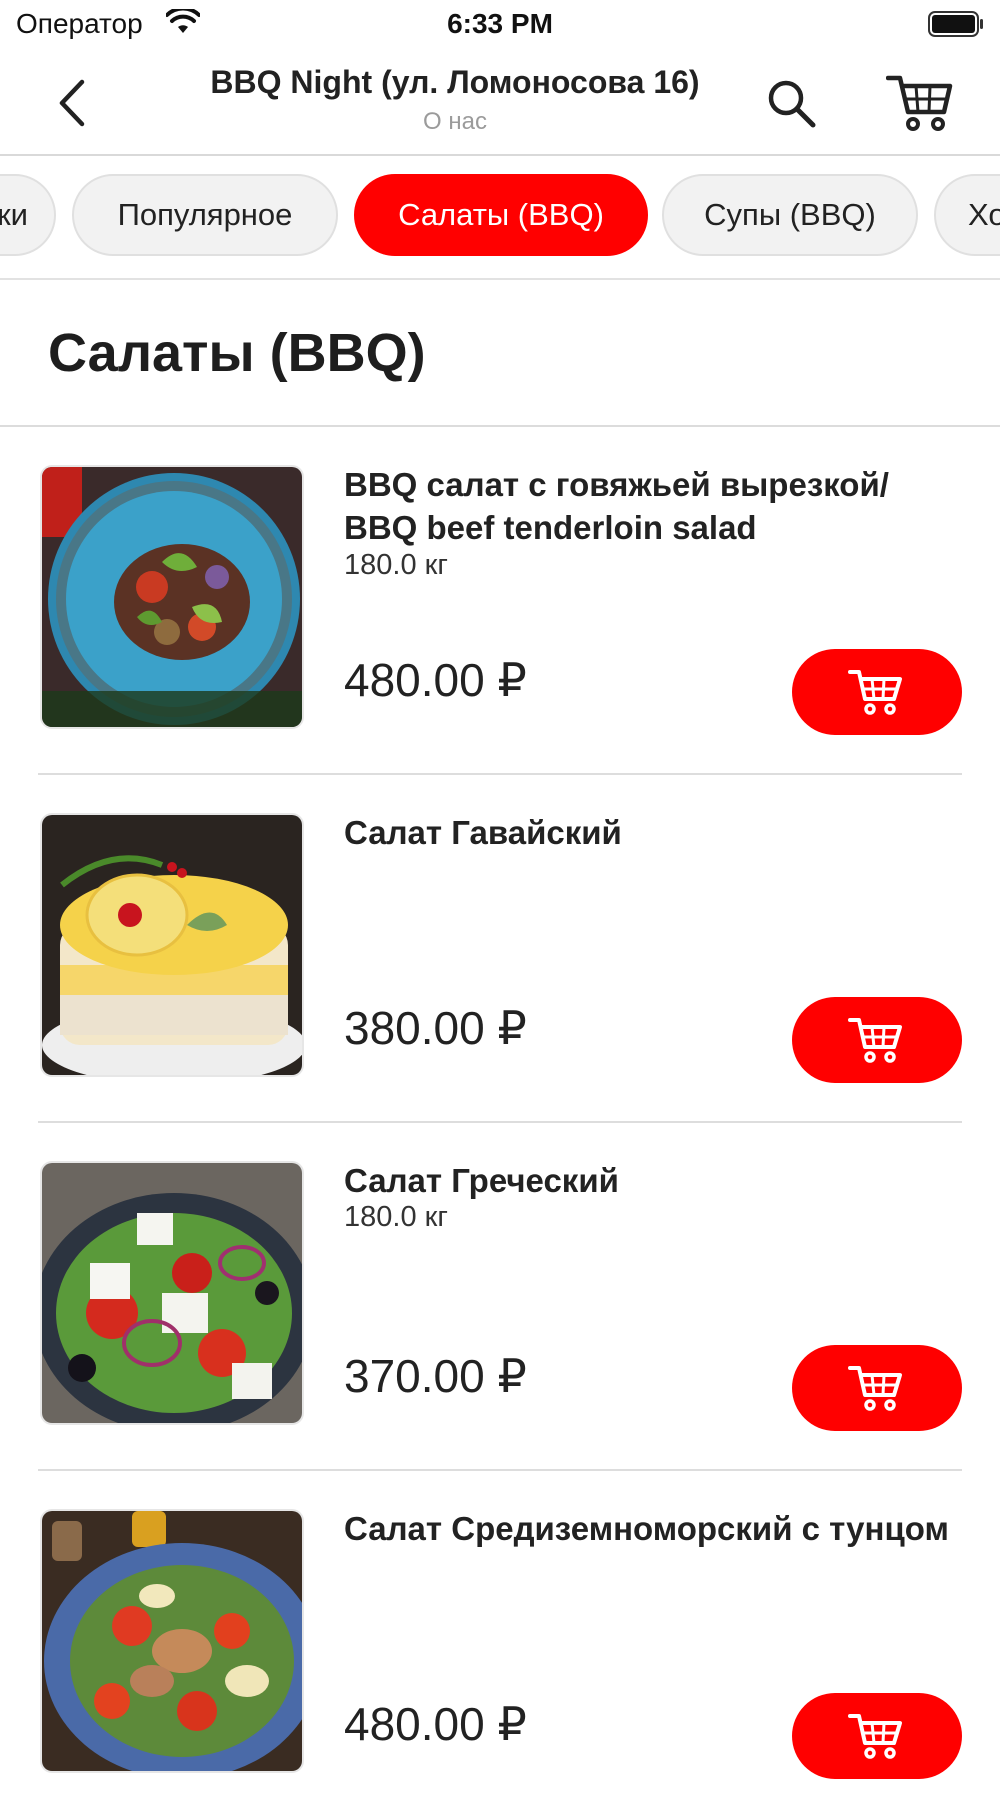 The height and width of the screenshot is (1819, 1000). What do you see at coordinates (205, 215) in the screenshot?
I see `tab-popular: Популярное` at bounding box center [205, 215].